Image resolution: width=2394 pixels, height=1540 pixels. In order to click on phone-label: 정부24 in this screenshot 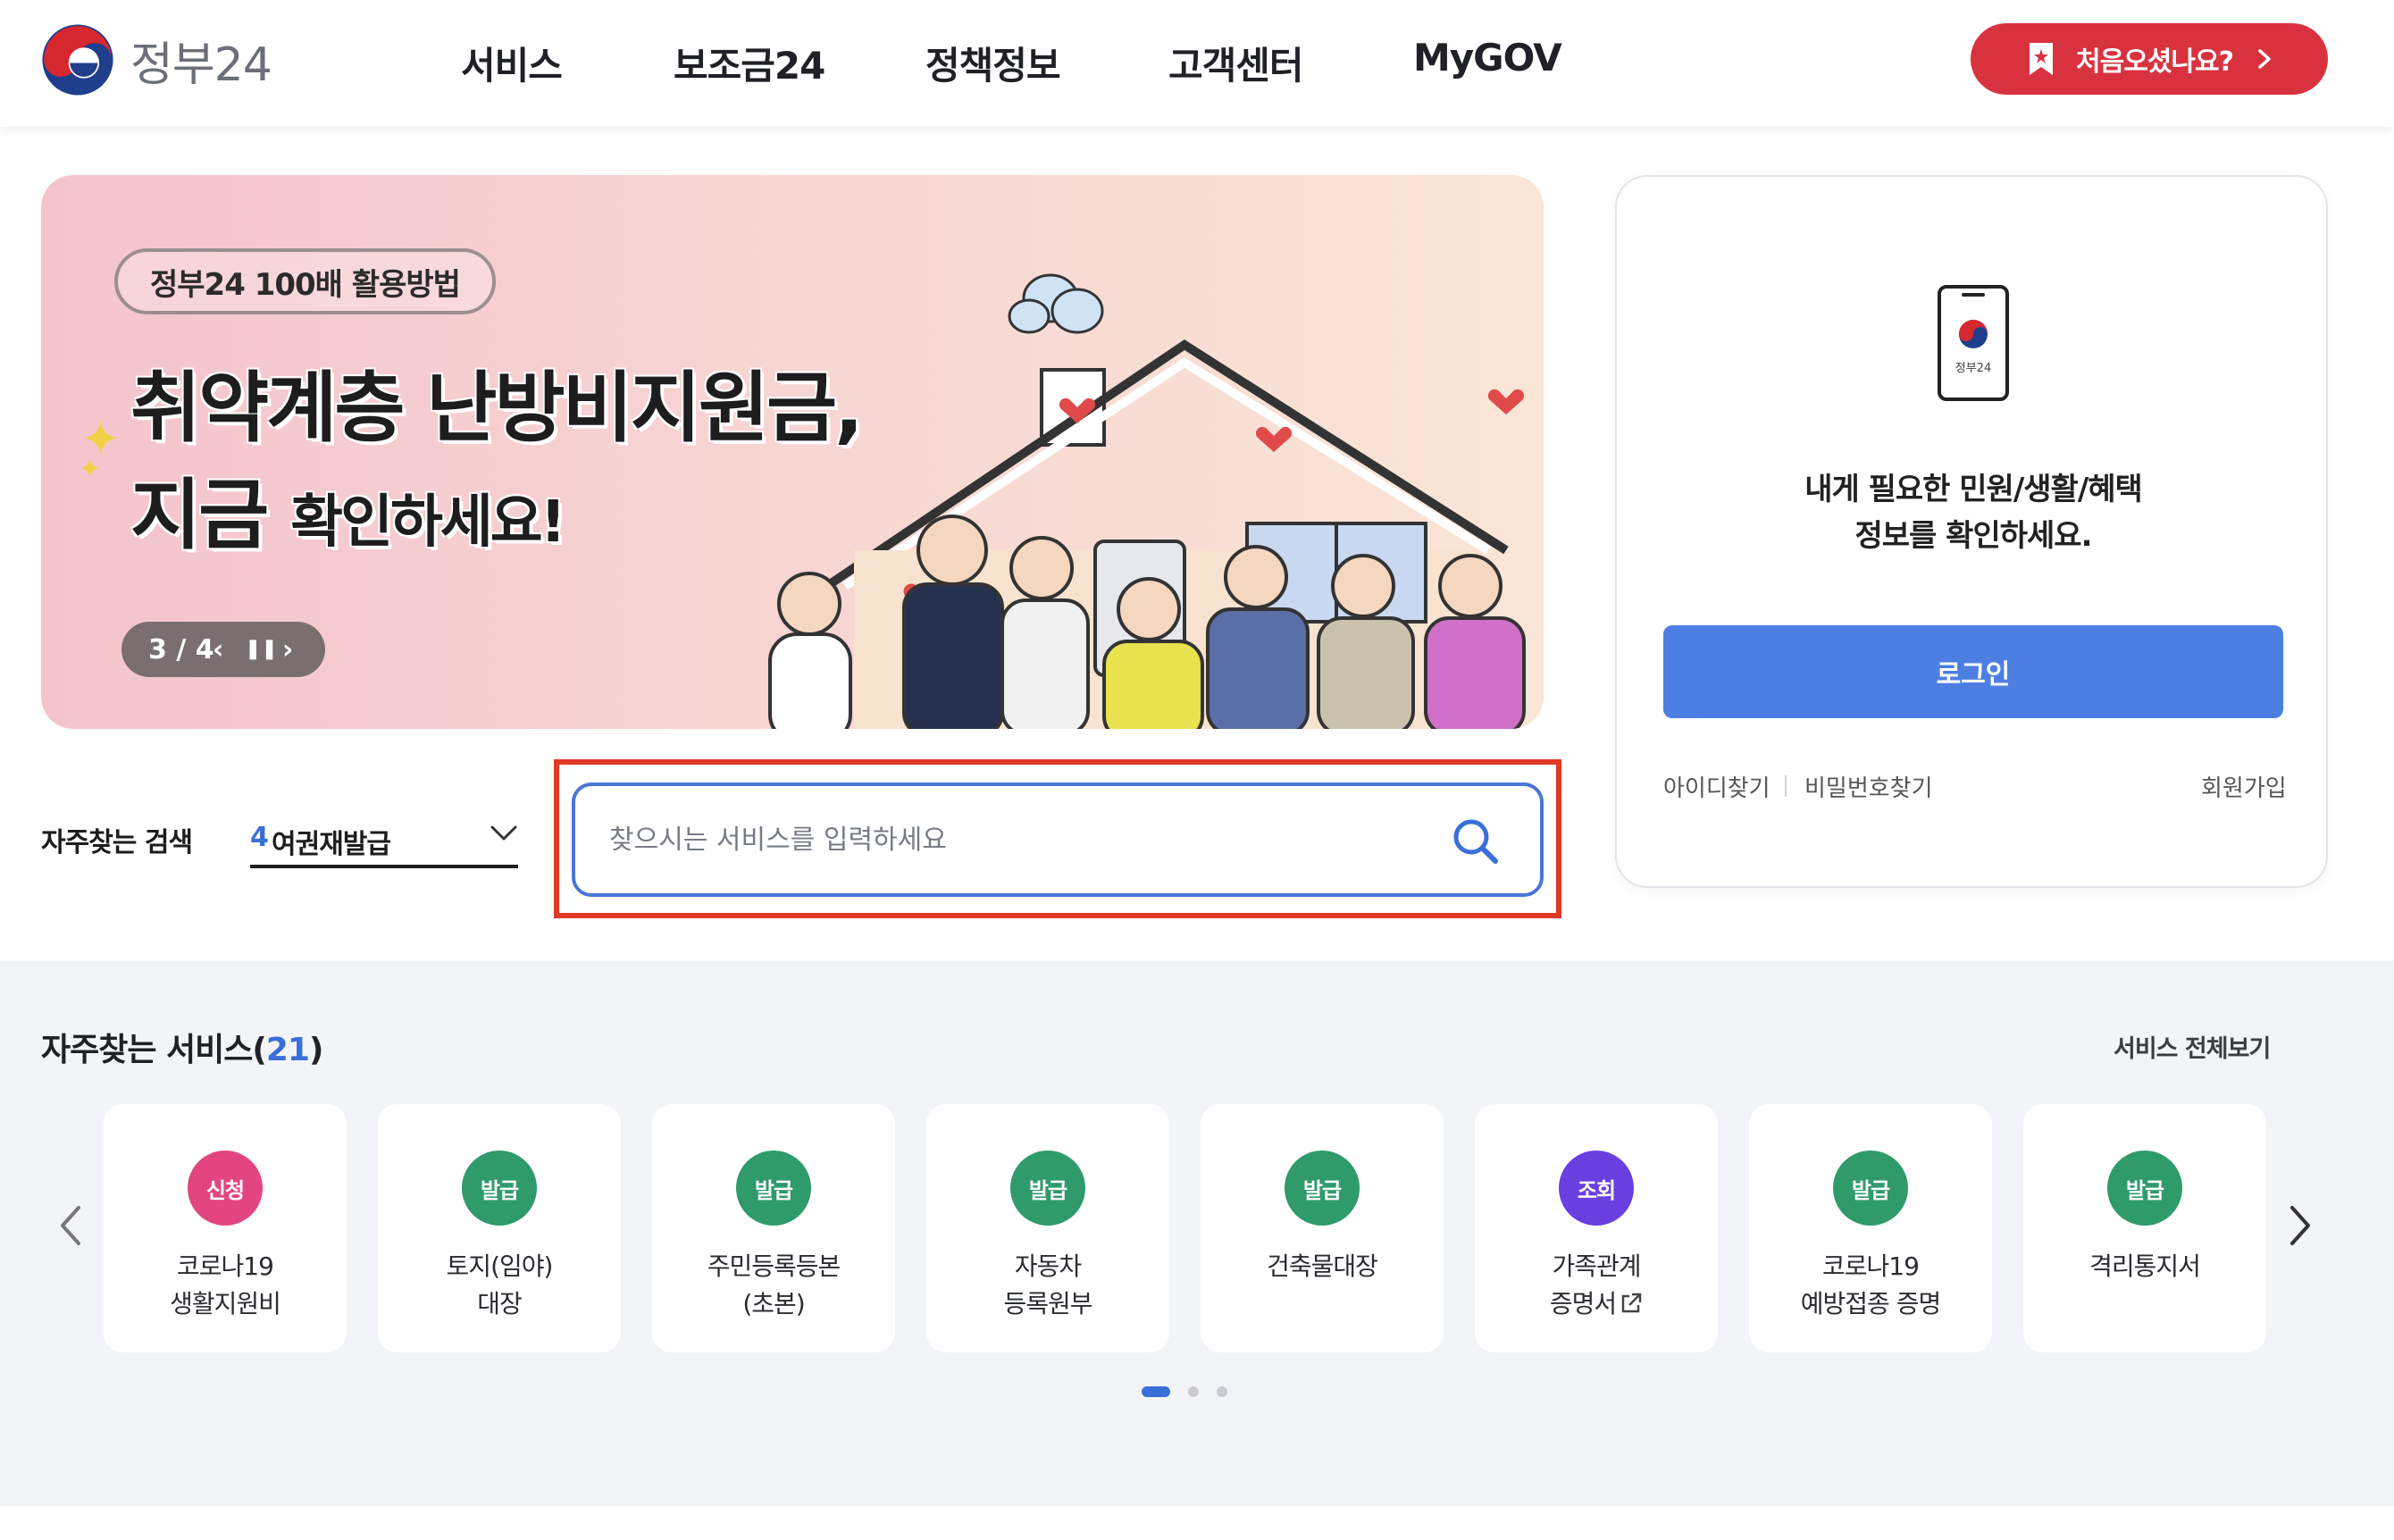, I will do `click(1973, 369)`.